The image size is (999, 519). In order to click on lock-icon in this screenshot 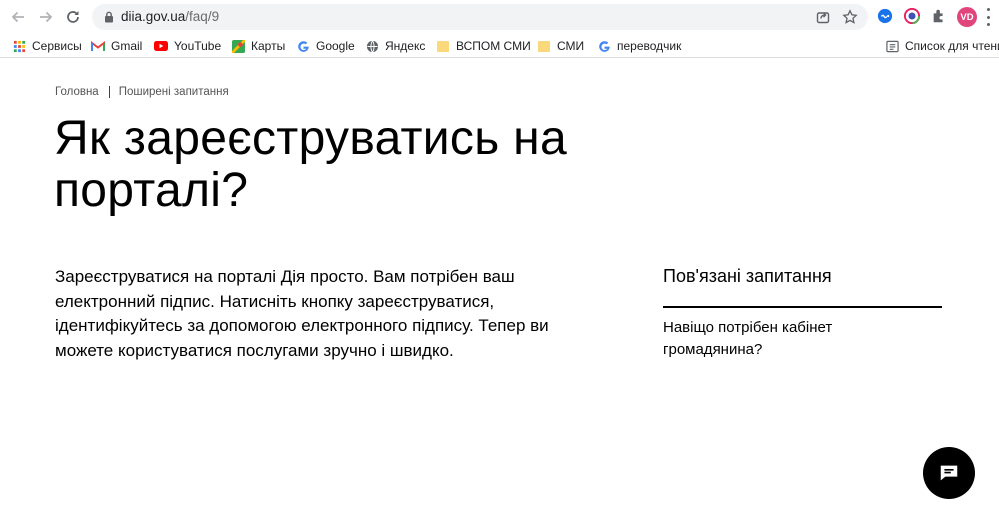, I will do `click(109, 17)`.